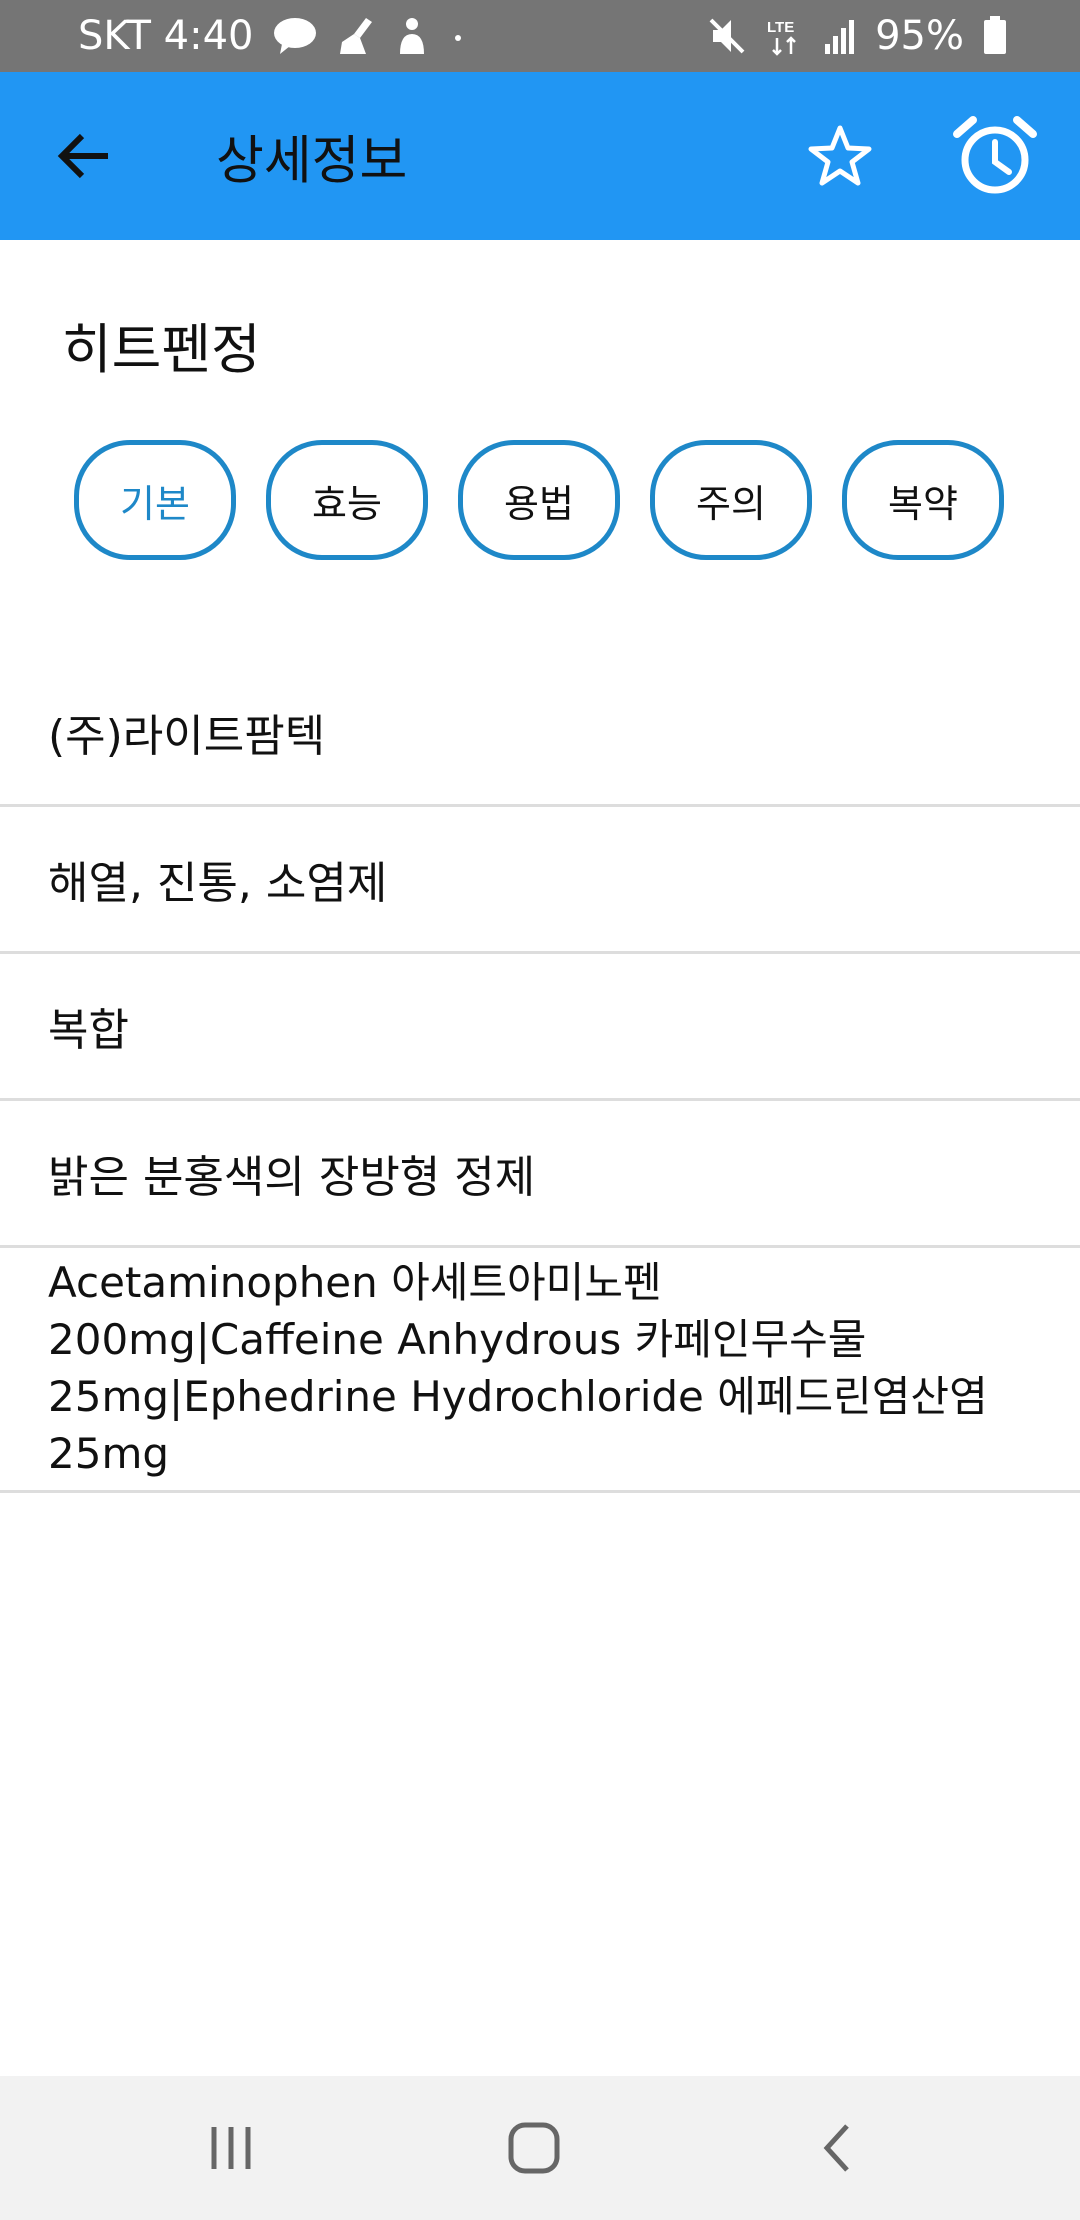 This screenshot has width=1080, height=2220. What do you see at coordinates (457, 1339) in the screenshot?
I see `ingredient-line: 200mg|Caffeine Anhydrous 카페인무수물` at bounding box center [457, 1339].